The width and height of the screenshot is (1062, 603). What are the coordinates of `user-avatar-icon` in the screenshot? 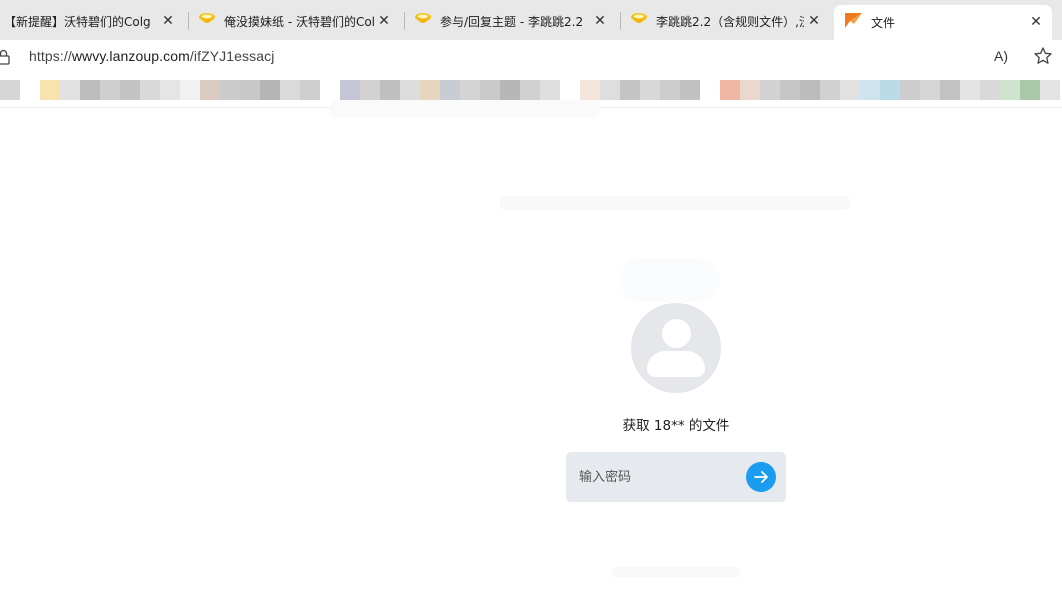 It's located at (676, 348).